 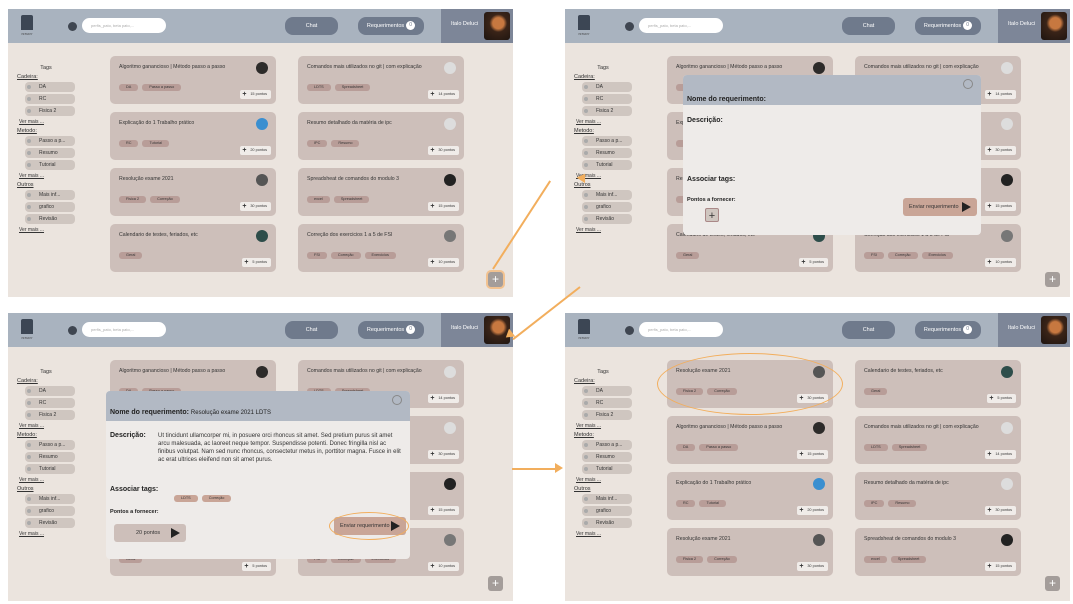 I want to click on tag-chip: Resumo, so click(x=345, y=143).